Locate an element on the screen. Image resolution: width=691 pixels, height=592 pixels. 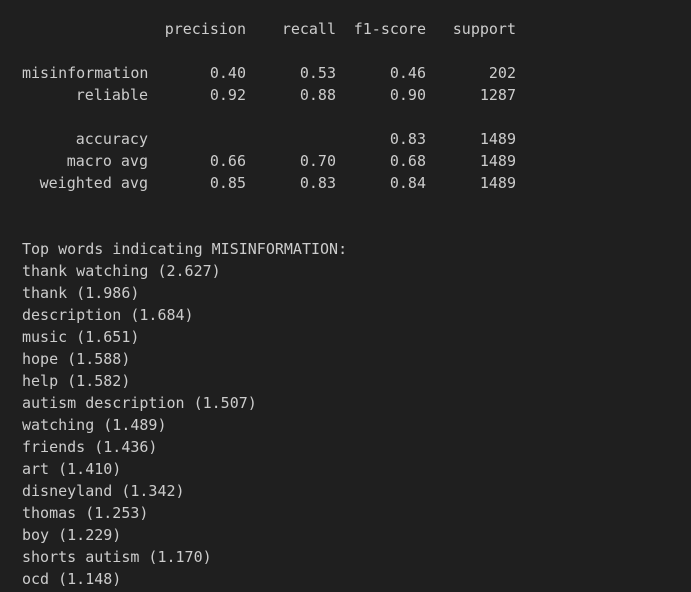
top-words-heading: Top words indicating MISINFORMATION: is located at coordinates (185, 249).